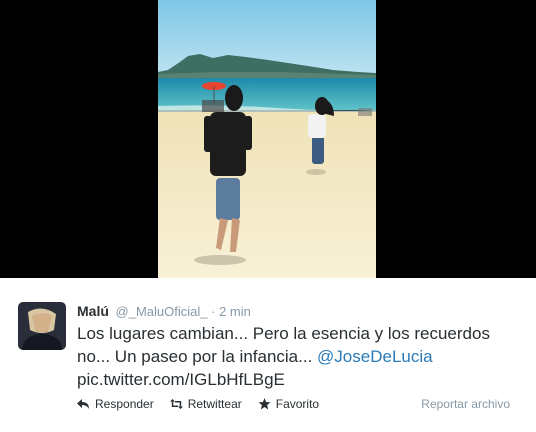  I want to click on reply-label: Responder, so click(124, 404).